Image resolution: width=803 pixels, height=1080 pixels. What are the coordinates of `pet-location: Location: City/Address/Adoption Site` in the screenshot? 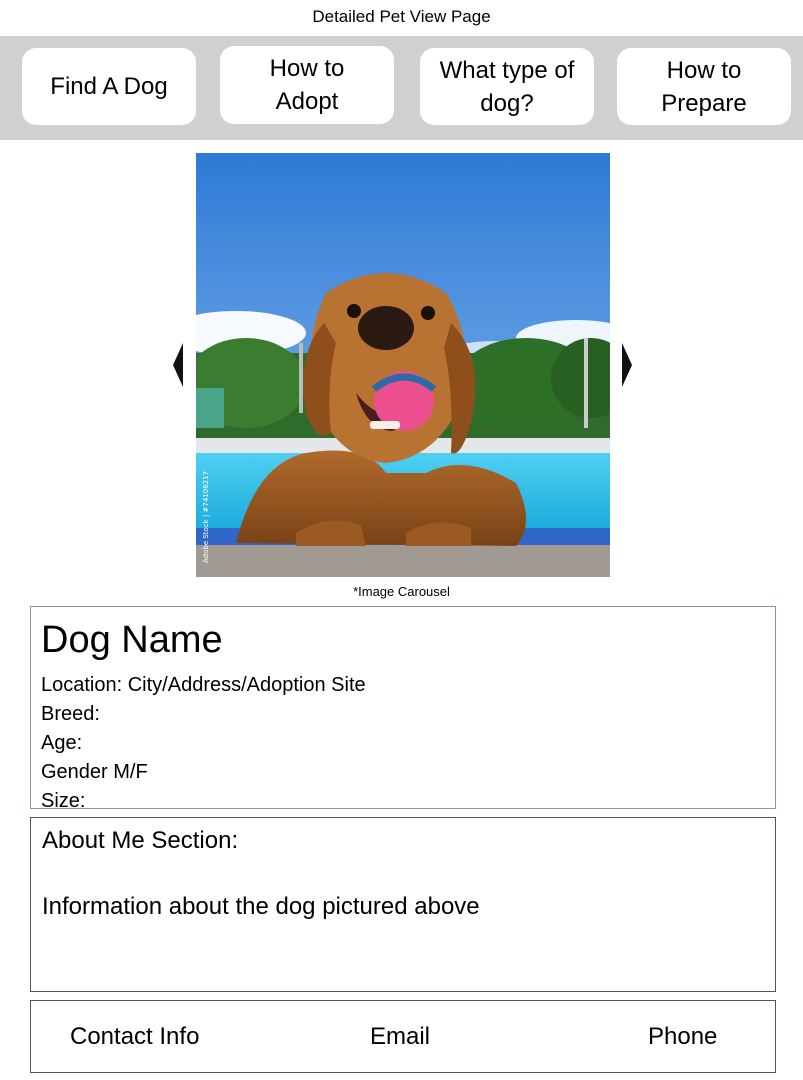 It's located at (203, 685).